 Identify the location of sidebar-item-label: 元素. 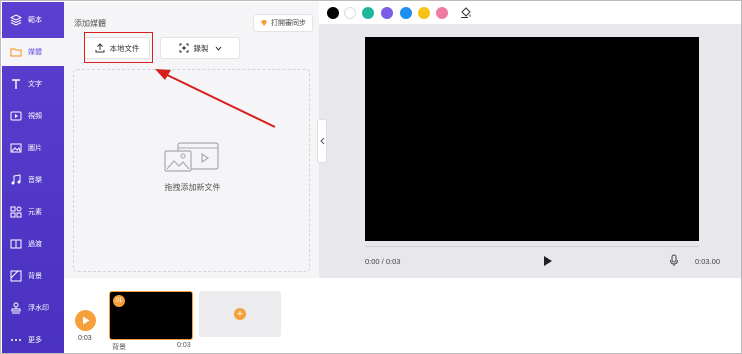
(35, 212).